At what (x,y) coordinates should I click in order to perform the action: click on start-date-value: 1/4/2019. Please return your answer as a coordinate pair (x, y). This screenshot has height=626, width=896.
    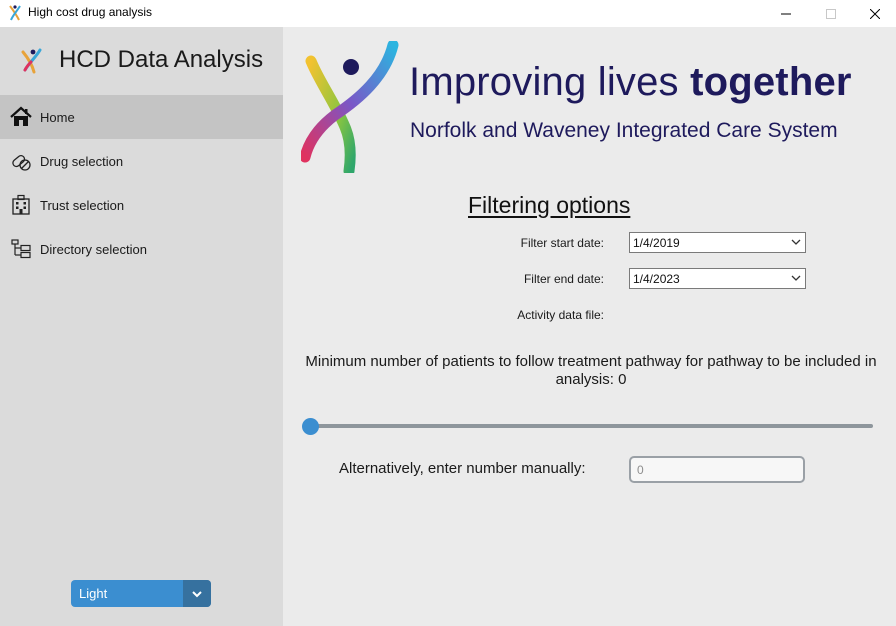
    Looking at the image, I should click on (656, 243).